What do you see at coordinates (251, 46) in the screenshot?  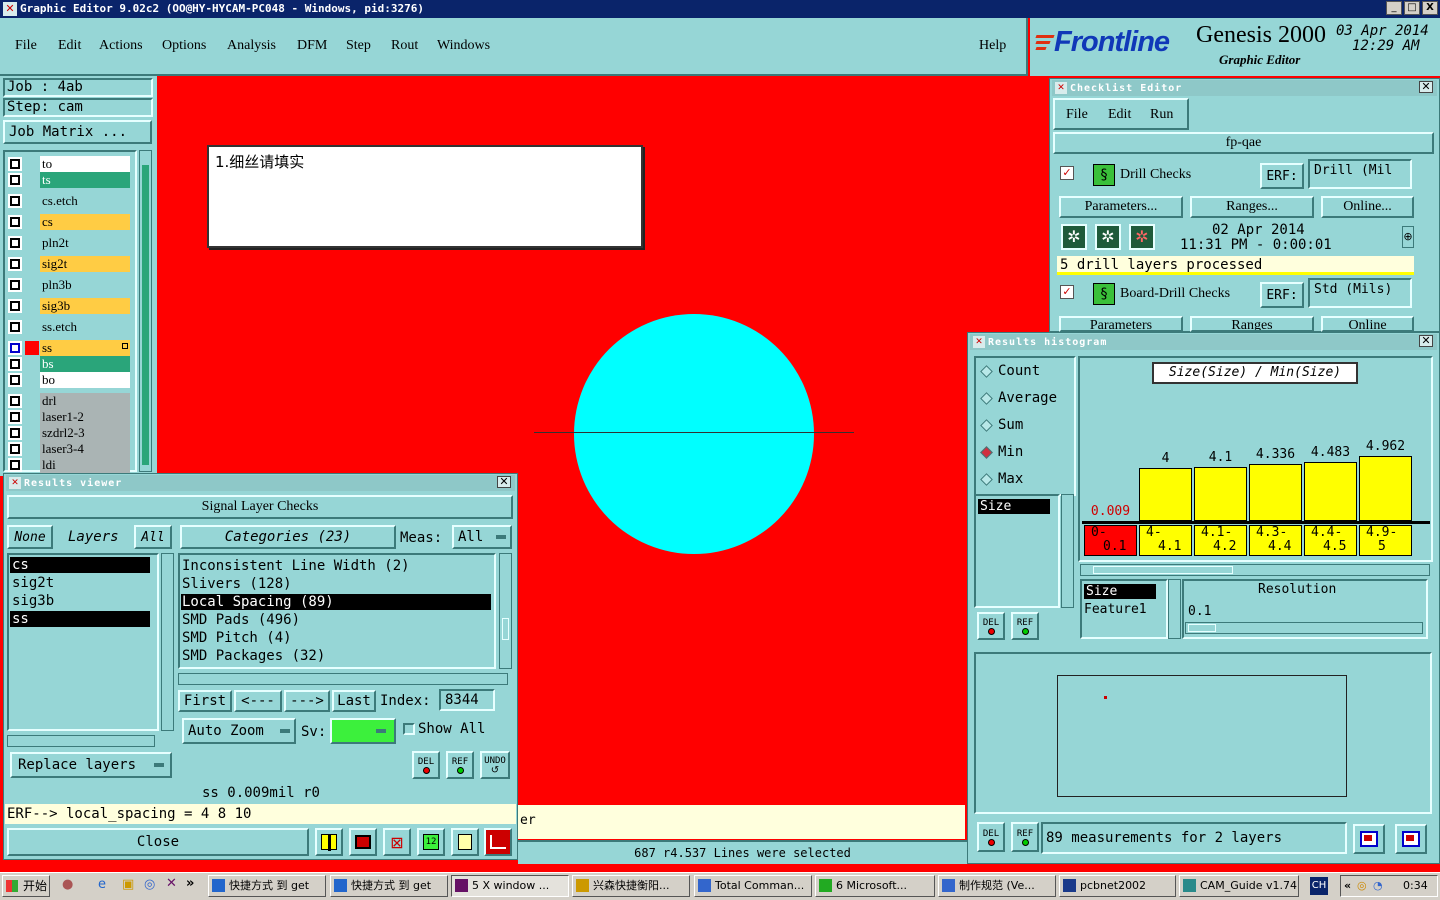 I see `menu-analysis: Analysis` at bounding box center [251, 46].